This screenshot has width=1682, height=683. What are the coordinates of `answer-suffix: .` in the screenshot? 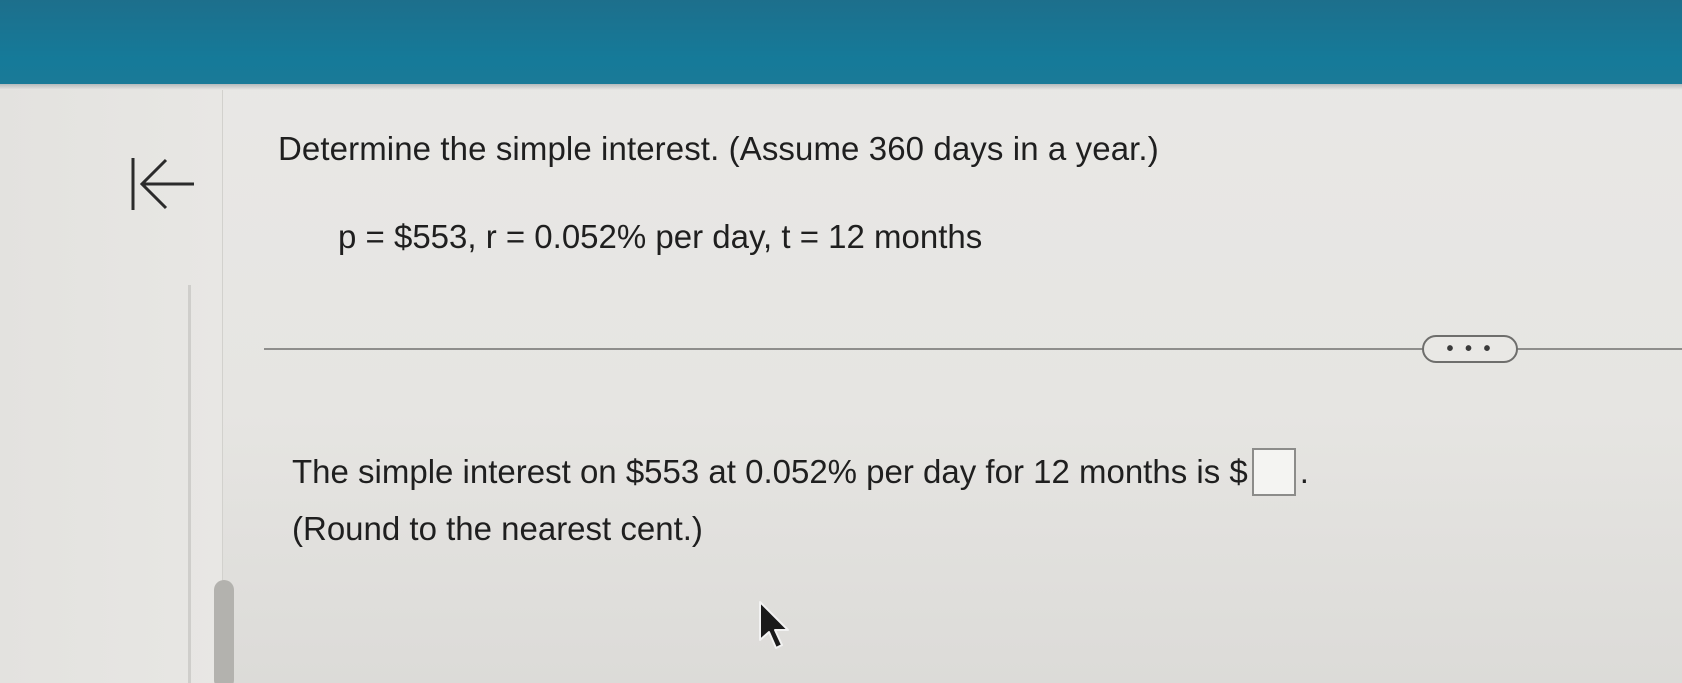 It's located at (1304, 471).